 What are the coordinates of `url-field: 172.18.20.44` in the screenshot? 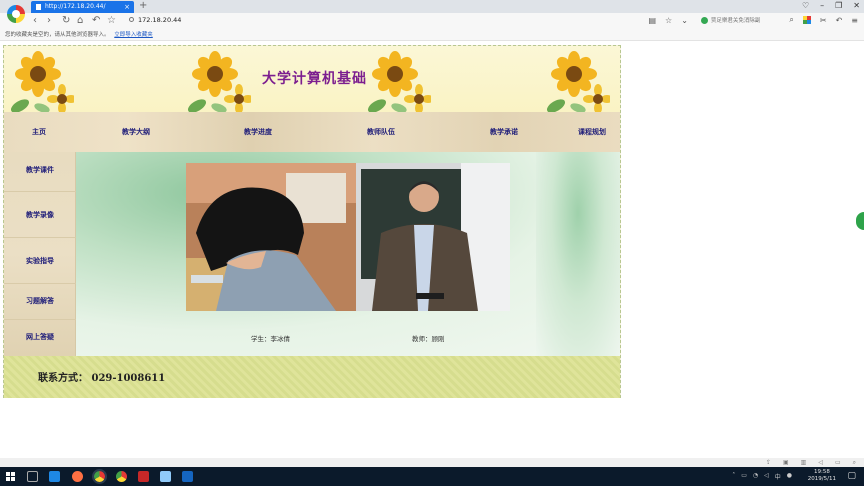 It's located at (159, 20).